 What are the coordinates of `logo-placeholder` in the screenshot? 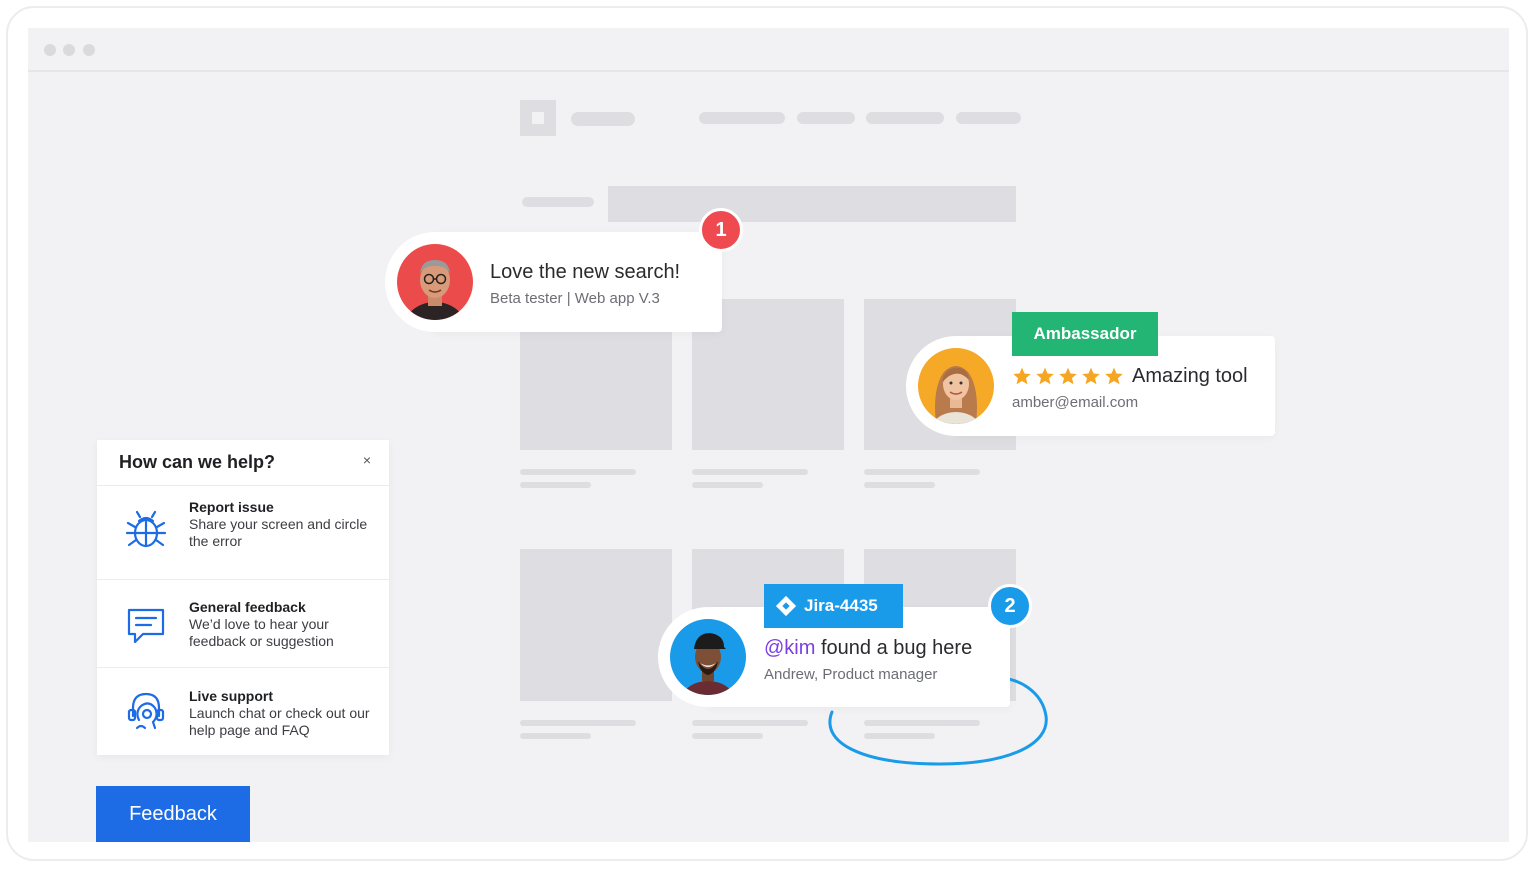 It's located at (538, 118).